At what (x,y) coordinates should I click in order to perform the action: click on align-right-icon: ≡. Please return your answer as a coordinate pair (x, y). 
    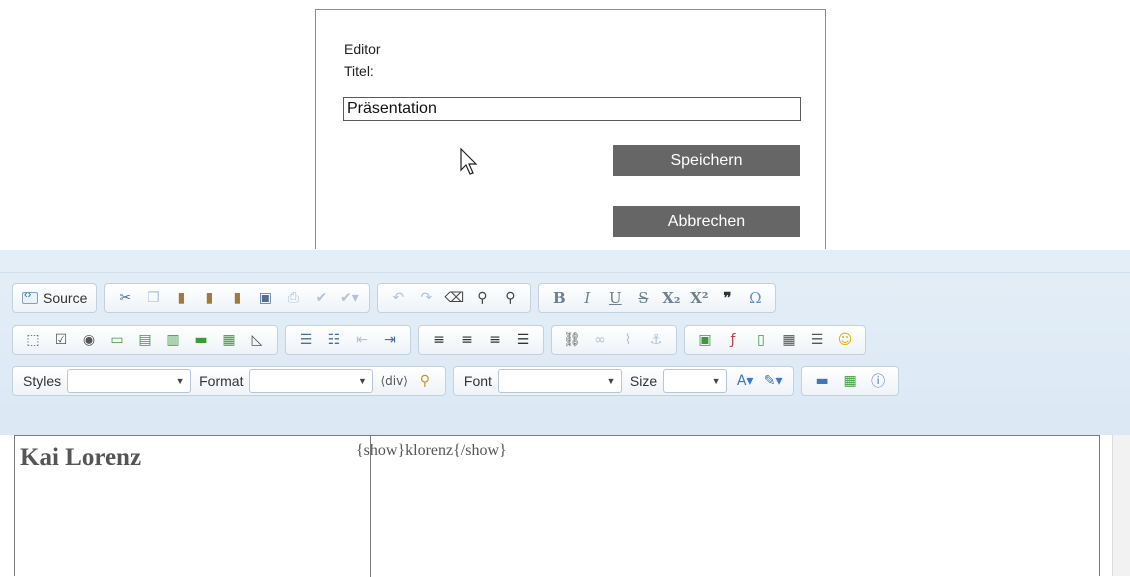
    Looking at the image, I should click on (495, 340).